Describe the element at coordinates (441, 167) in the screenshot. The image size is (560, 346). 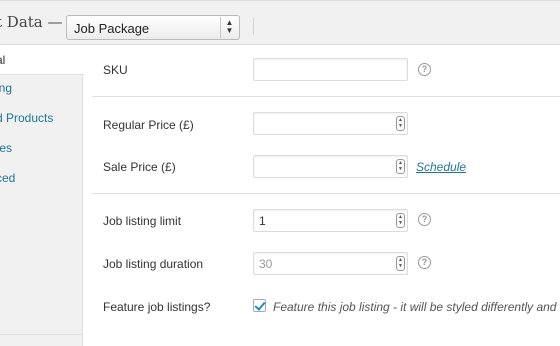
I see `schedule-link: Schedule` at that location.